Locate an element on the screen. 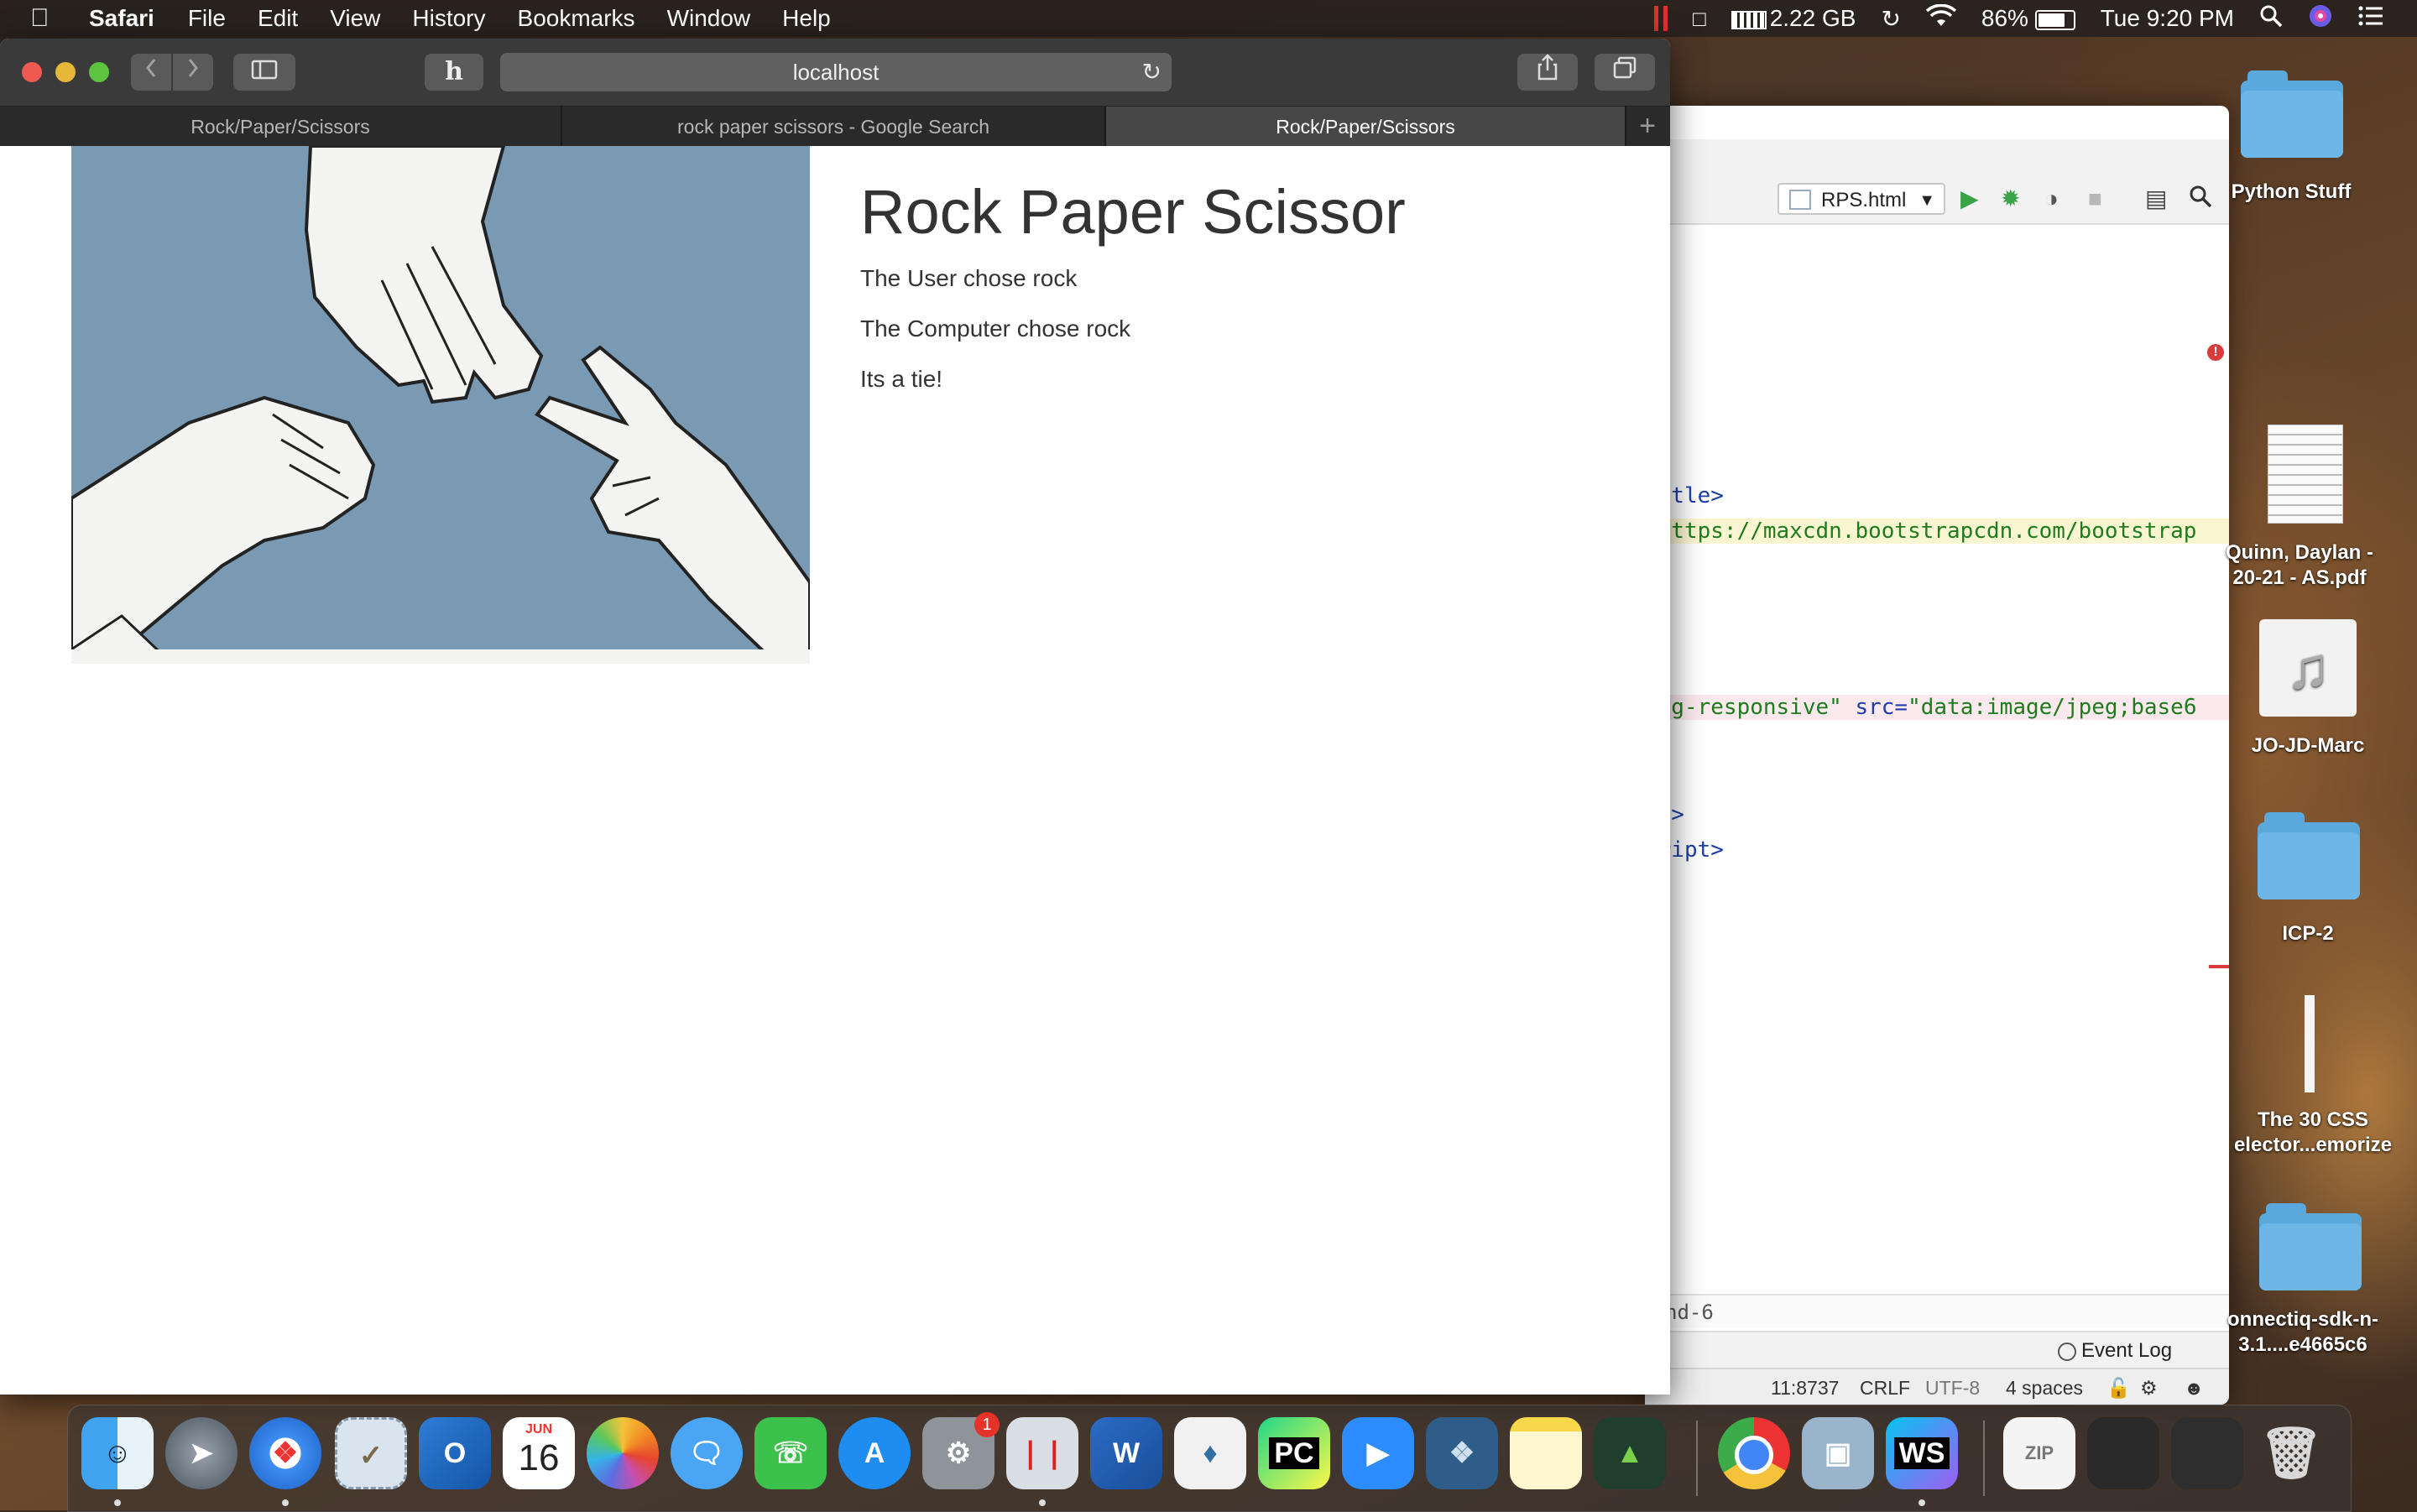  dock-zoom-icon: ▶ is located at coordinates (1378, 1453).